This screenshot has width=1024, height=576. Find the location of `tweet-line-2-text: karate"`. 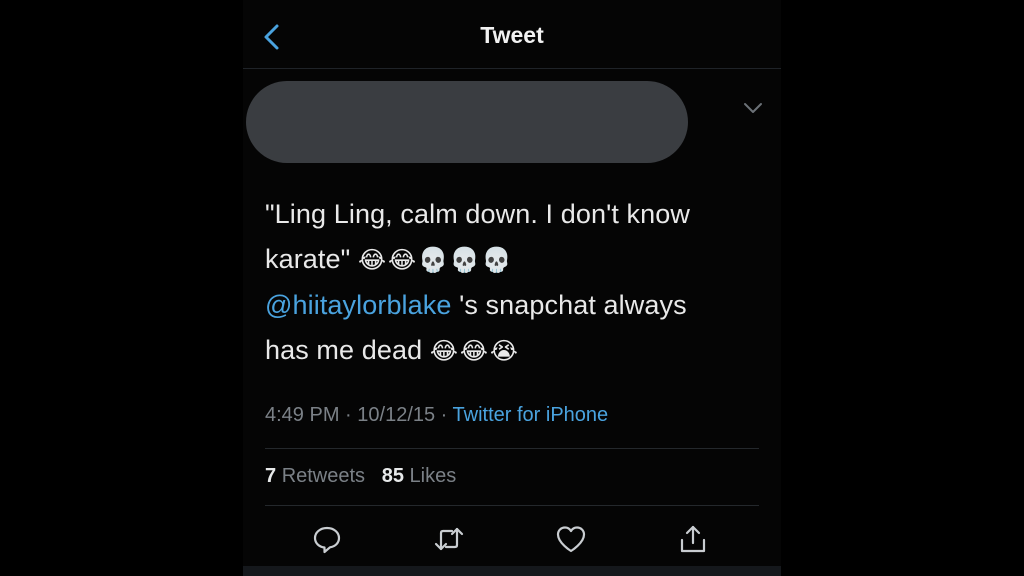

tweet-line-2-text: karate" is located at coordinates (308, 259).